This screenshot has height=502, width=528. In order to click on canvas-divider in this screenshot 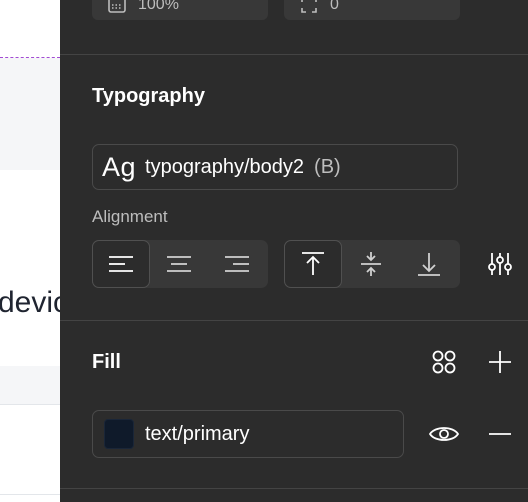, I will do `click(30, 494)`.